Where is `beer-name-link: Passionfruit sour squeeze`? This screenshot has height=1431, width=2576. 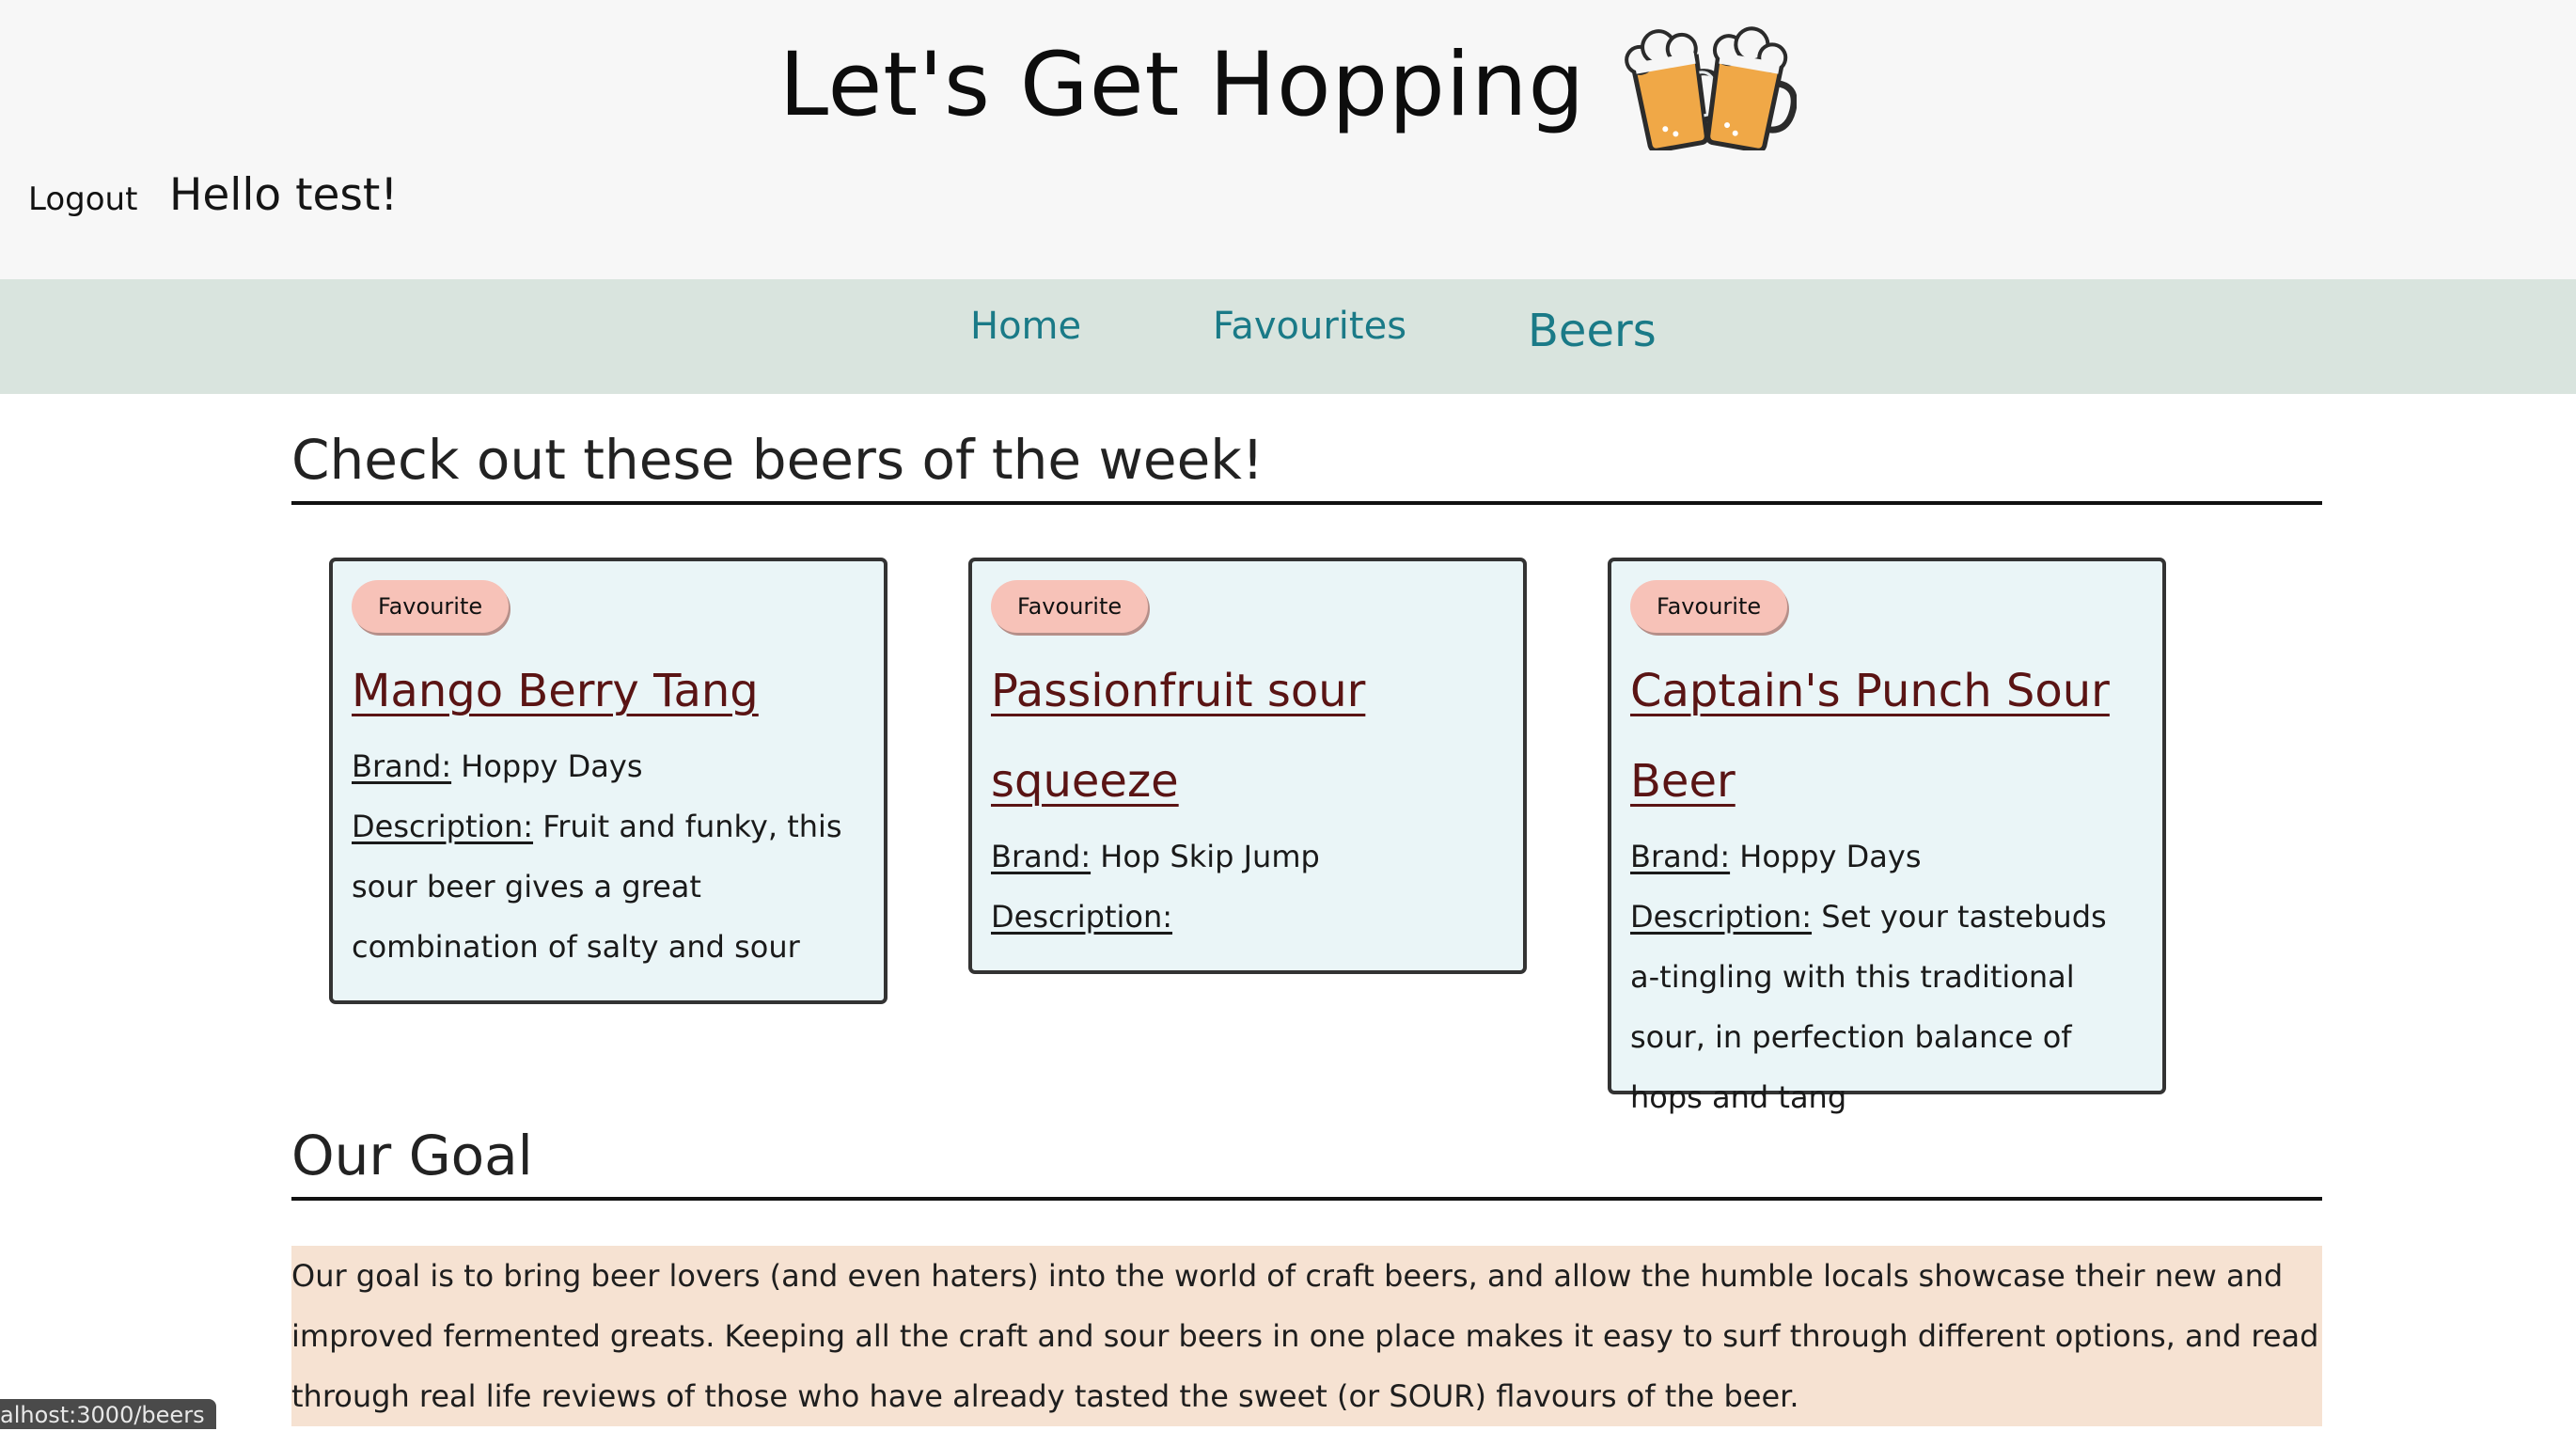 beer-name-link: Passionfruit sour squeeze is located at coordinates (1247, 736).